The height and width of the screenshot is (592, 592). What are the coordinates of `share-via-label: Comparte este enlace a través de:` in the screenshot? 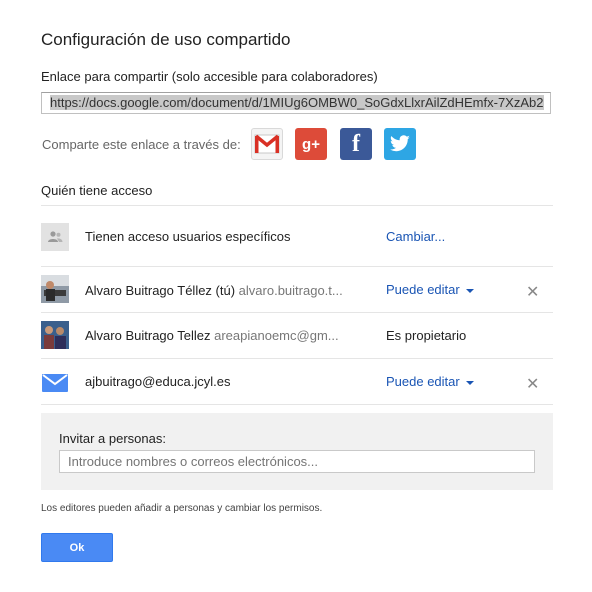 It's located at (141, 144).